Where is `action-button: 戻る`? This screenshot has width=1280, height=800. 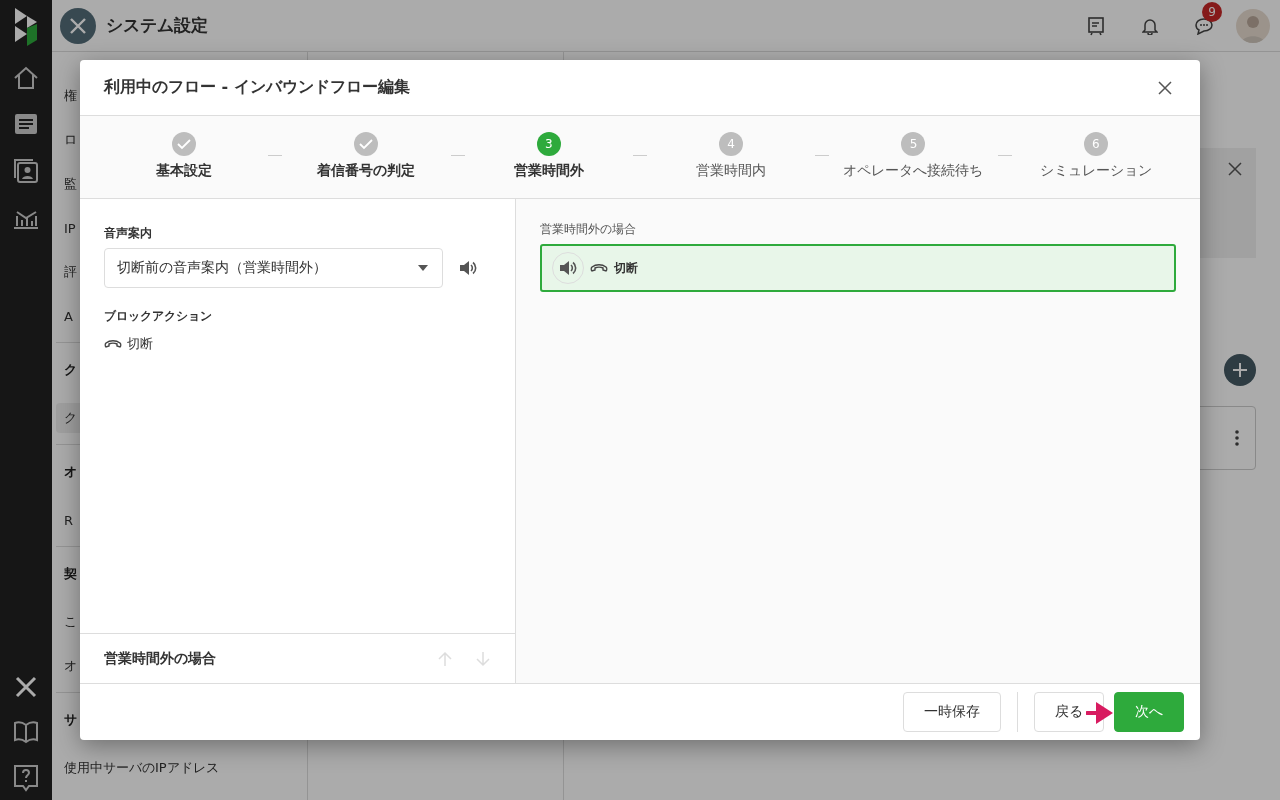
action-button: 戻る is located at coordinates (1069, 712).